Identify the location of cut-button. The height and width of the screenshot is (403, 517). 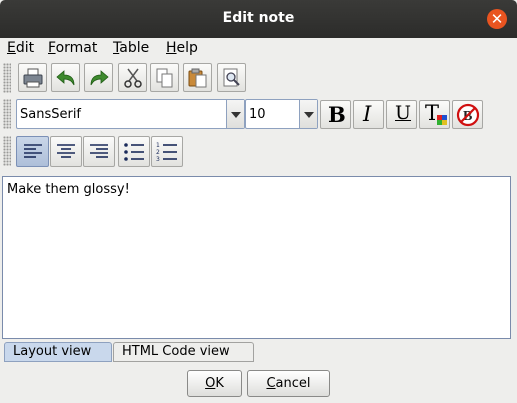
(132, 77).